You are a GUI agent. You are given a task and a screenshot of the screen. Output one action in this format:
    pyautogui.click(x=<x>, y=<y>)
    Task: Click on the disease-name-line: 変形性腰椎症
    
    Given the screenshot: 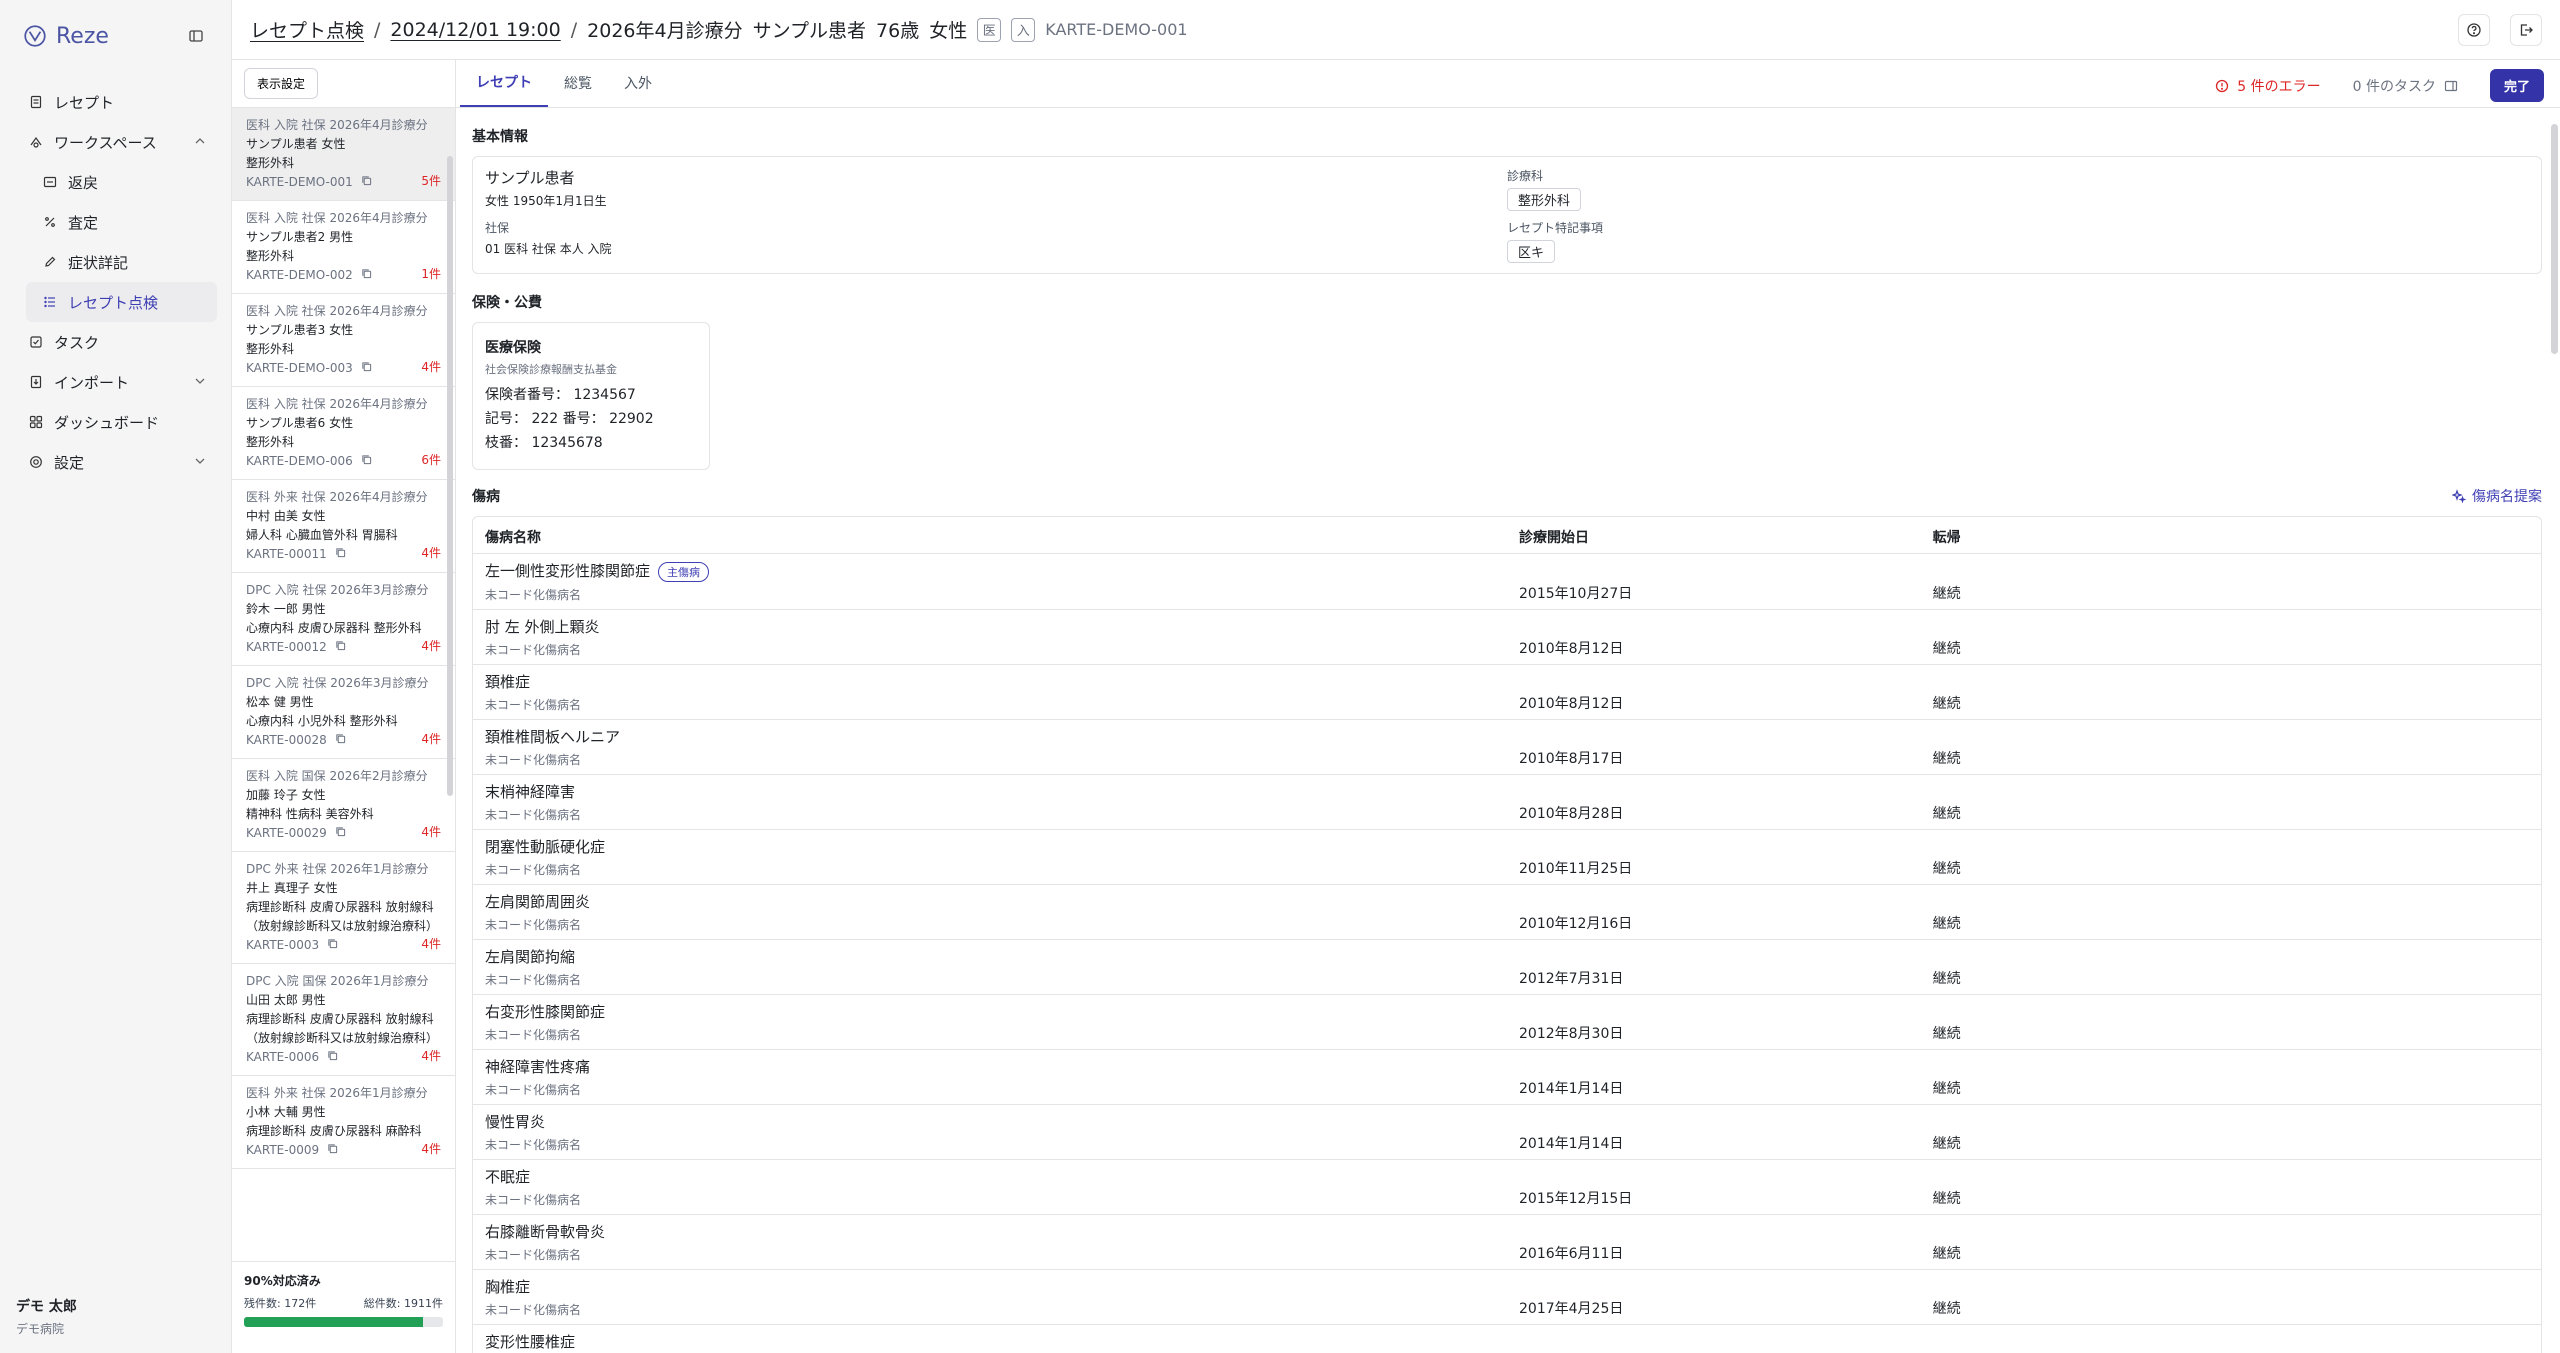 What is the action you would take?
    pyautogui.click(x=990, y=1341)
    